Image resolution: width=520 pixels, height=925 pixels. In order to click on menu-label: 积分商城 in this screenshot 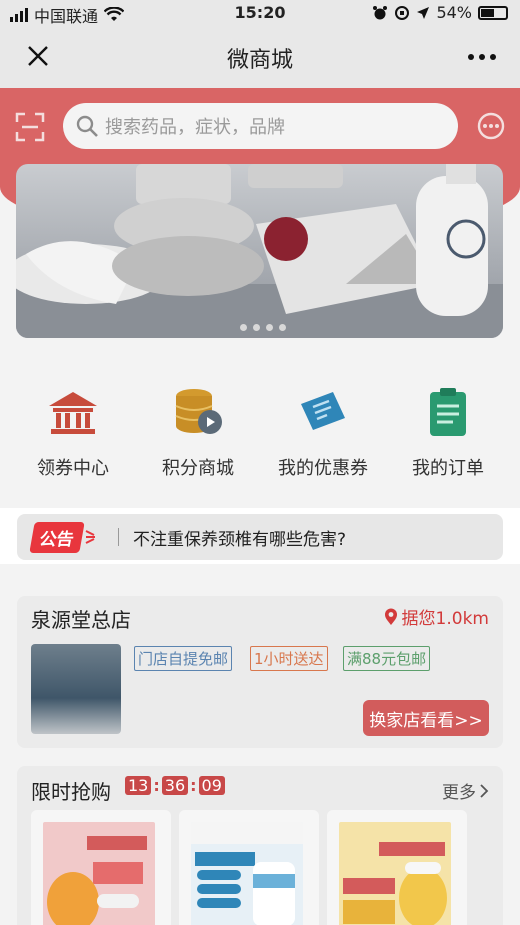, I will do `click(198, 468)`.